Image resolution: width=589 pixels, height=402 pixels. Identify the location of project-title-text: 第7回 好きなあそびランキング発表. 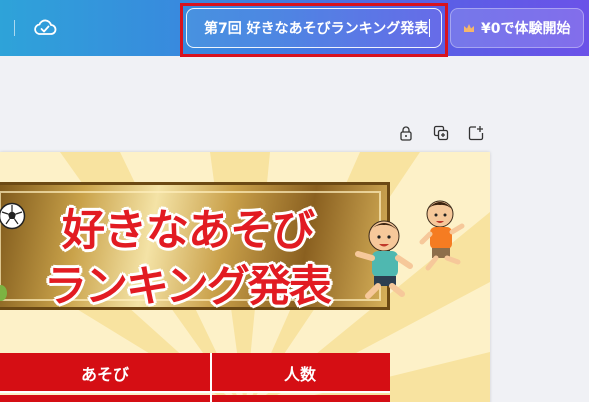
(316, 29).